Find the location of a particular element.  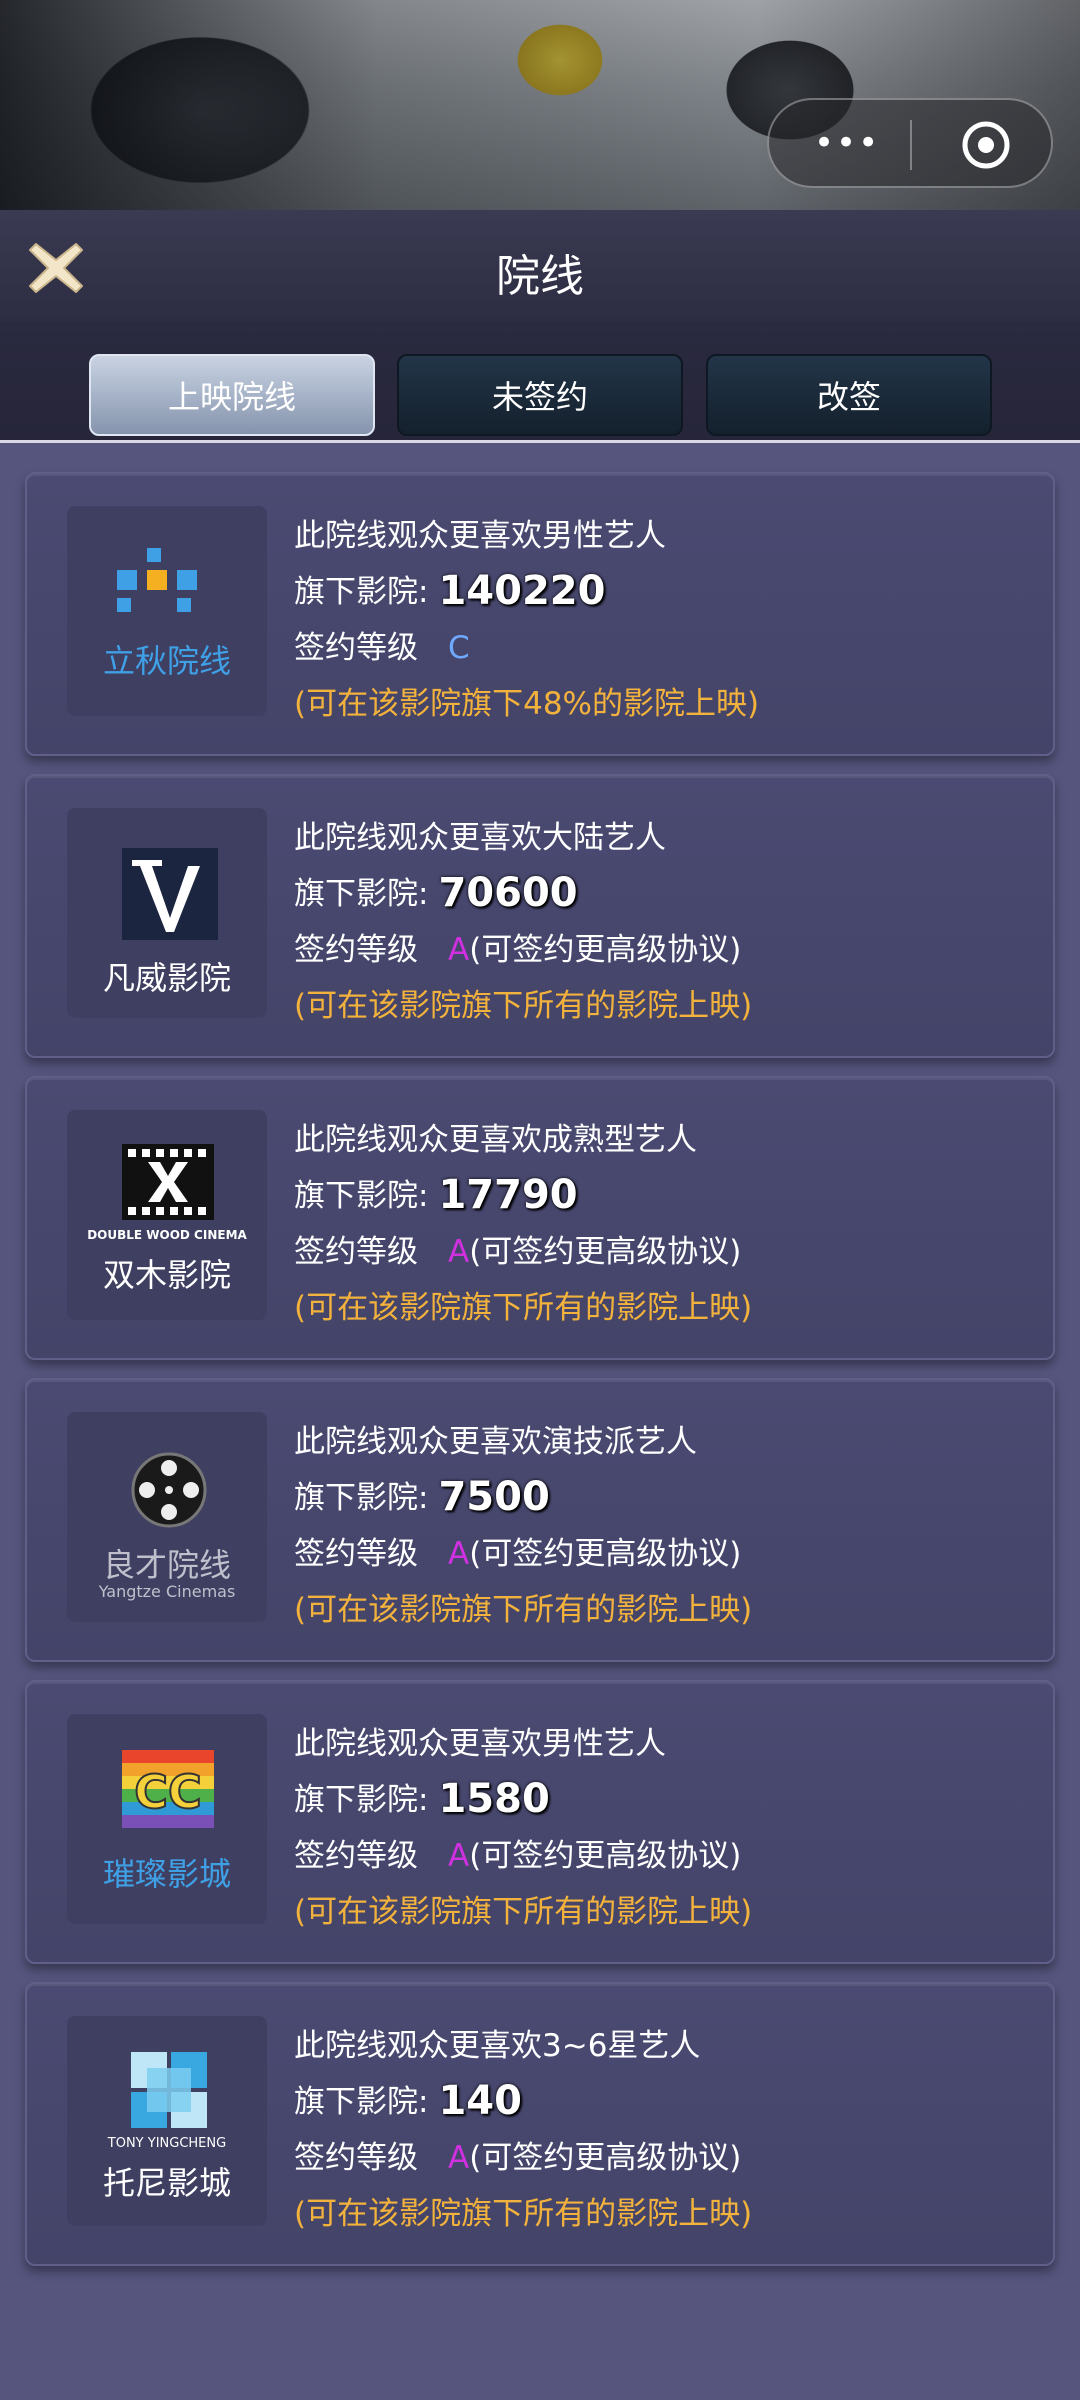

cinema-logo-name: 璀璨影城 is located at coordinates (166, 1874).